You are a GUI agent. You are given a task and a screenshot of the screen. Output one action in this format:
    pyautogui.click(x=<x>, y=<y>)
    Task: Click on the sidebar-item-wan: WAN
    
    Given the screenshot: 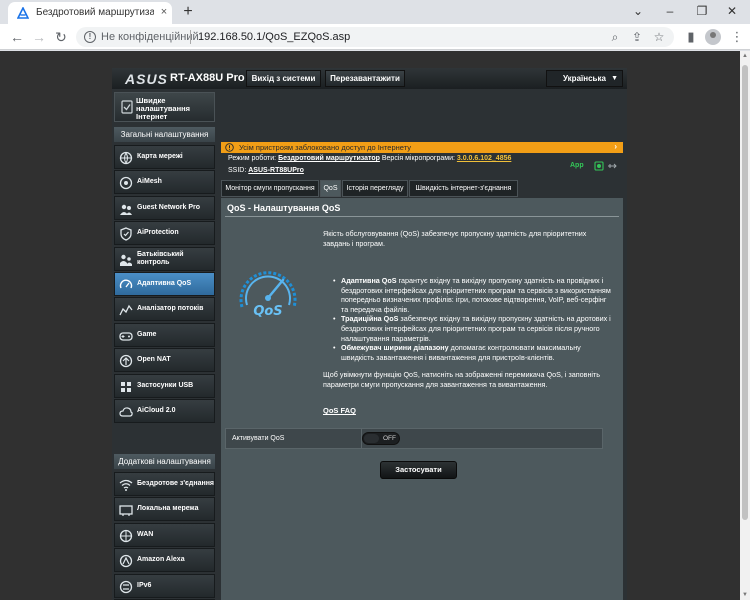 What is the action you would take?
    pyautogui.click(x=164, y=534)
    